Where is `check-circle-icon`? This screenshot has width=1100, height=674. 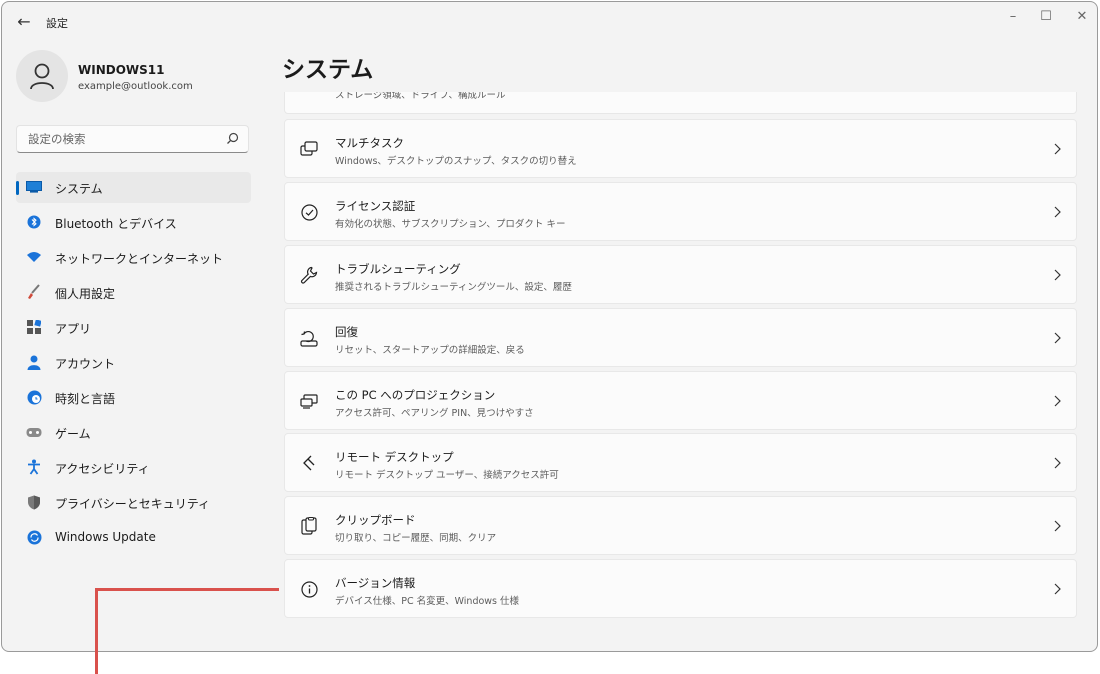
check-circle-icon is located at coordinates (309, 212).